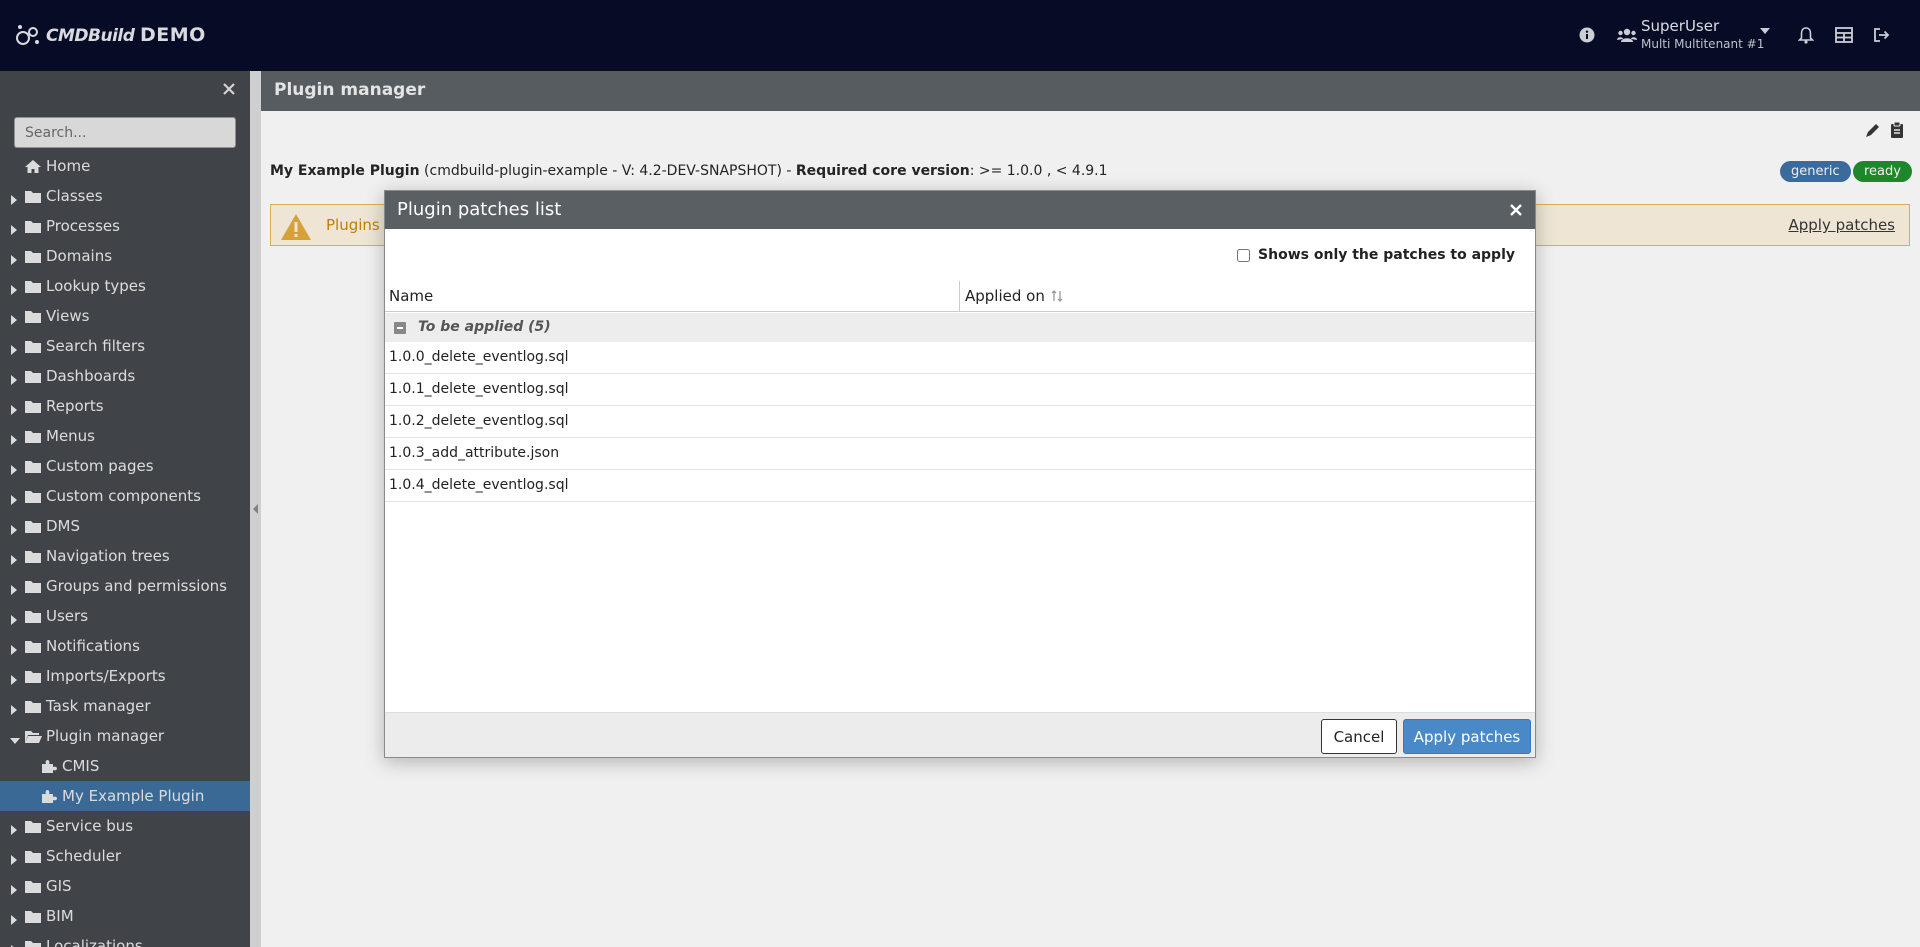 The height and width of the screenshot is (947, 1920). I want to click on column-header-name: Name, so click(411, 296).